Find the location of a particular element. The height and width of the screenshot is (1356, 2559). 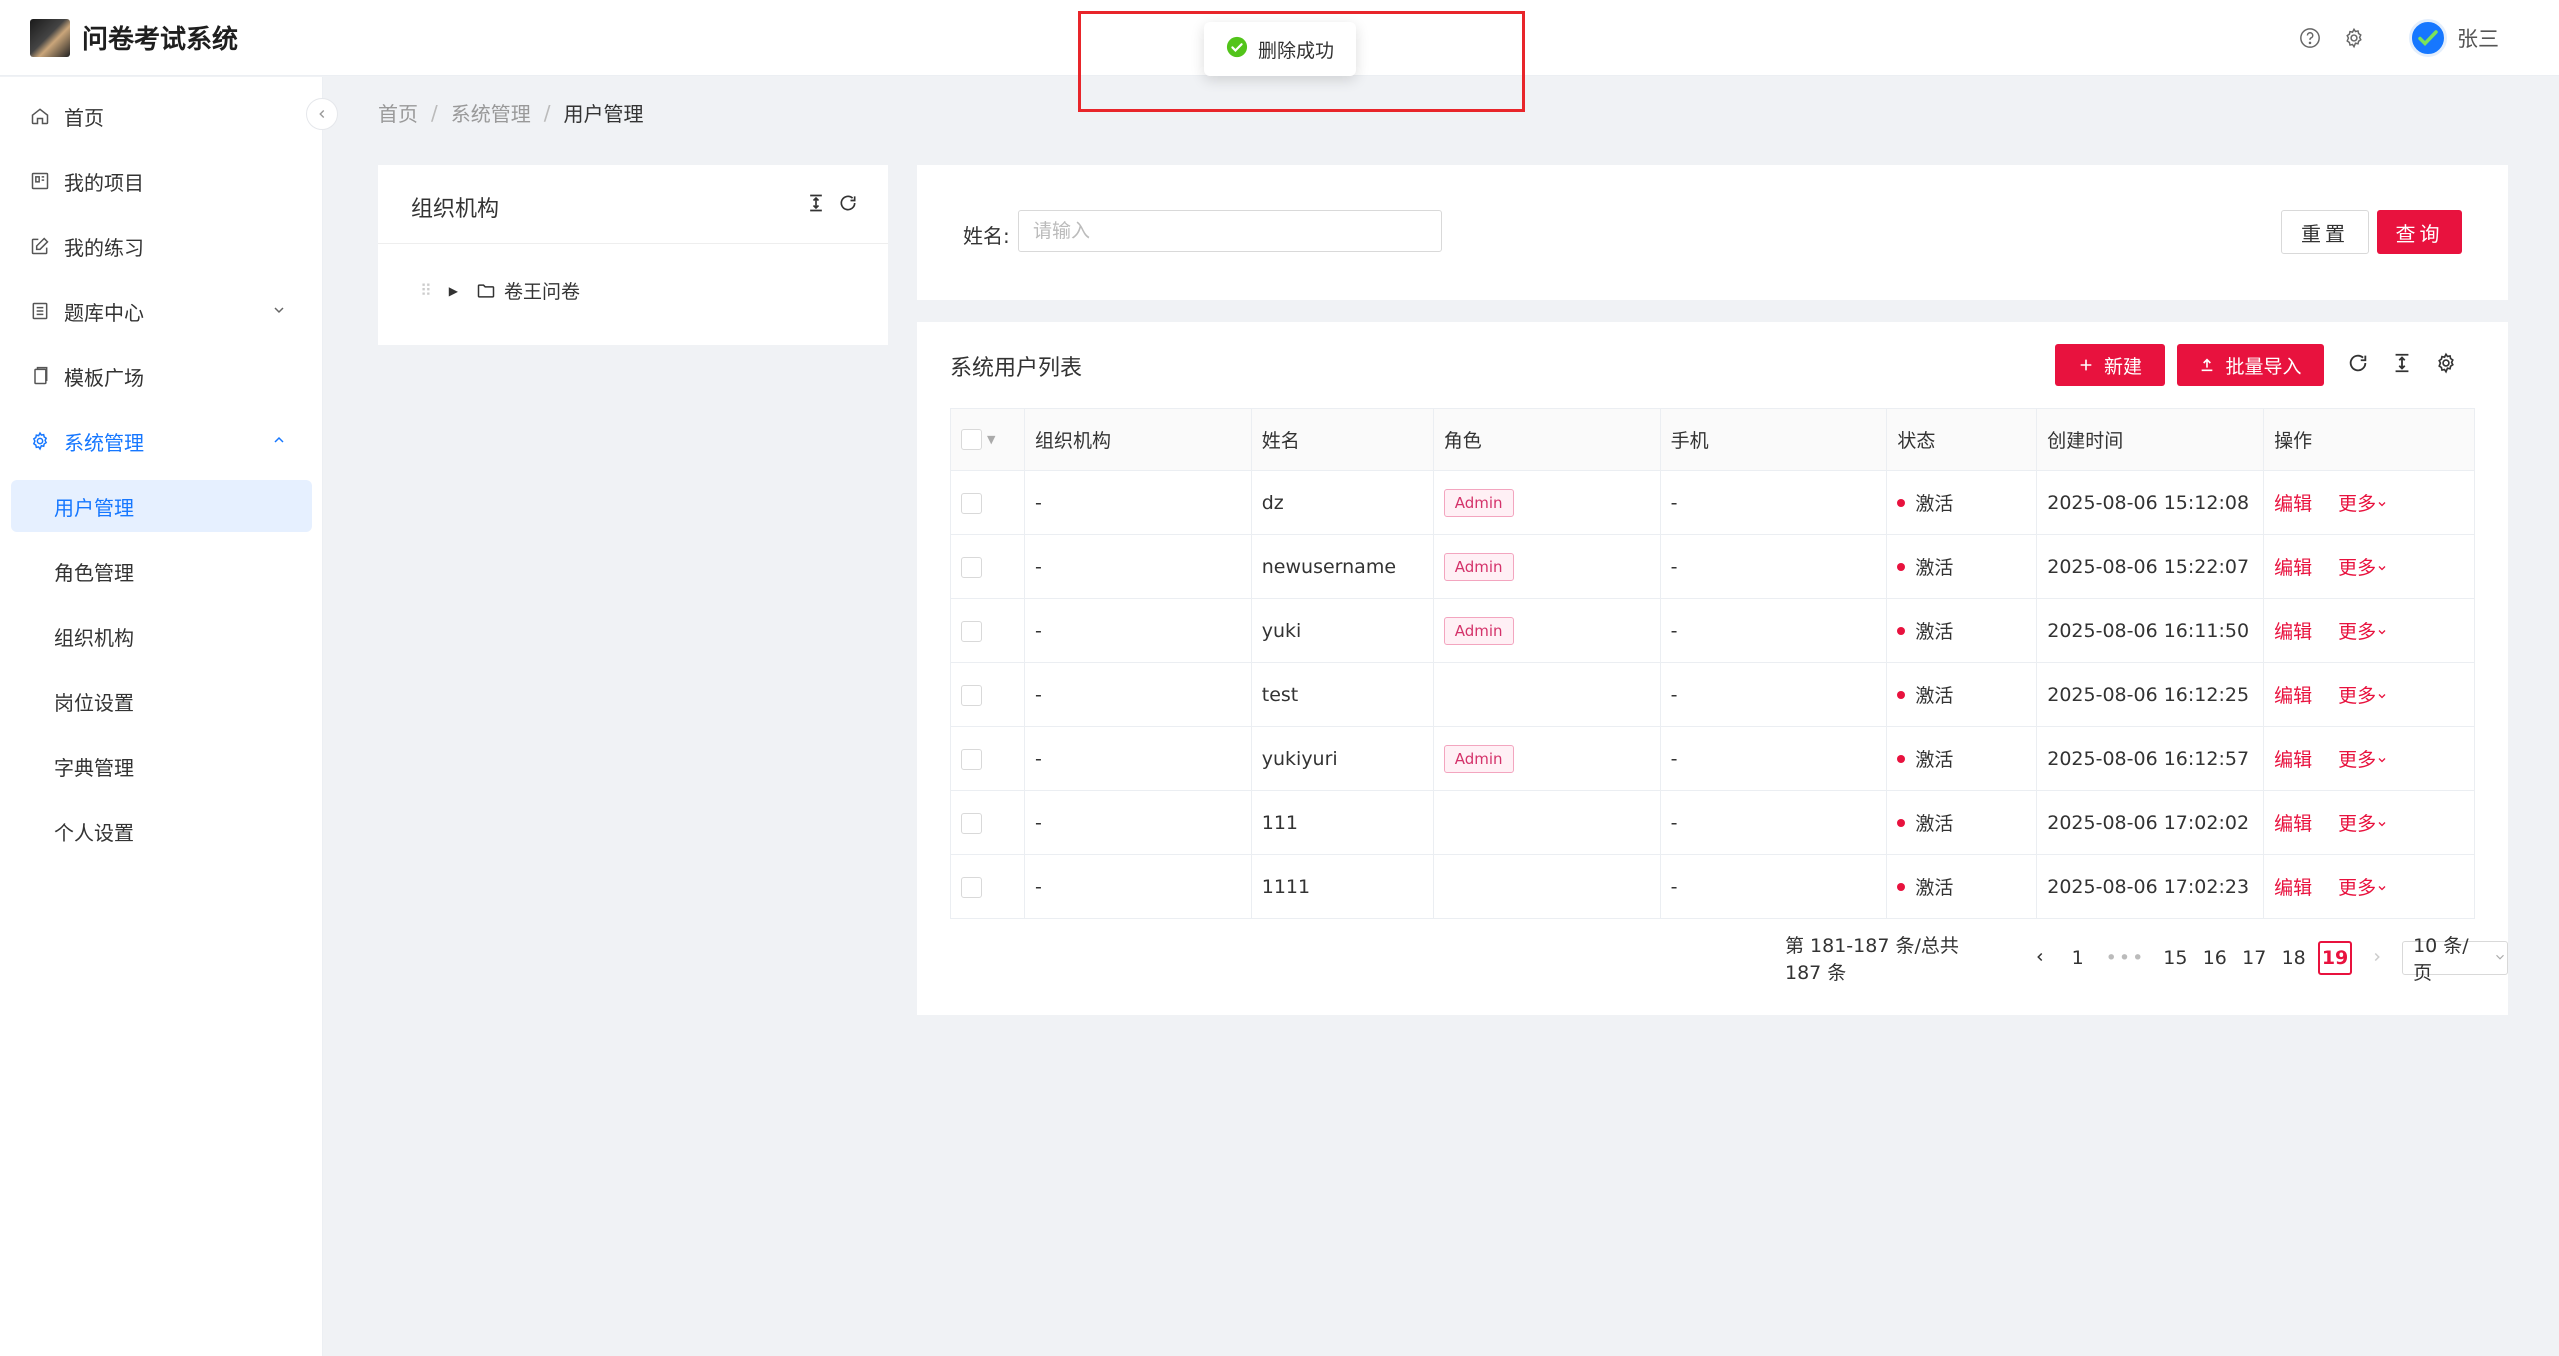

next-page-button is located at coordinates (2377, 958).